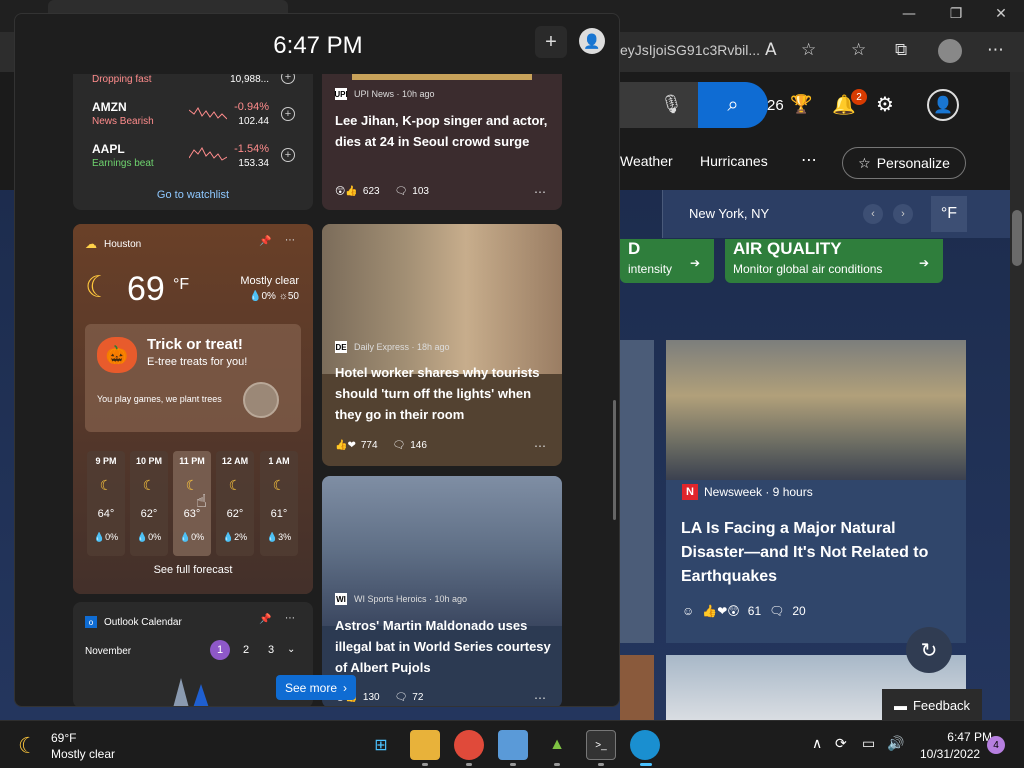  I want to click on stock-symbol: AMZN, so click(109, 107).